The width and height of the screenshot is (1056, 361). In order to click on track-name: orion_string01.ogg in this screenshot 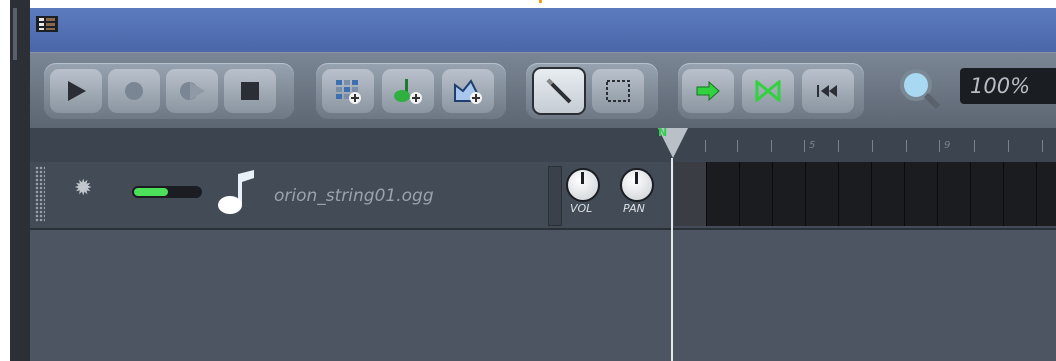, I will do `click(354, 196)`.